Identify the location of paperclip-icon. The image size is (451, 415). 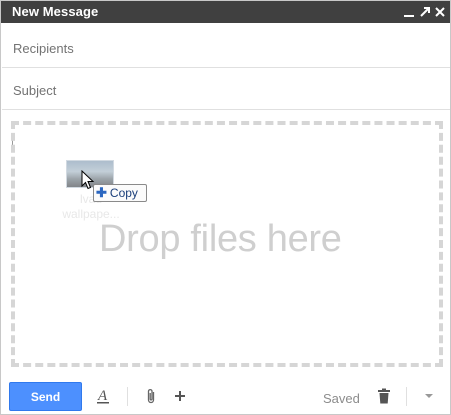
(151, 396).